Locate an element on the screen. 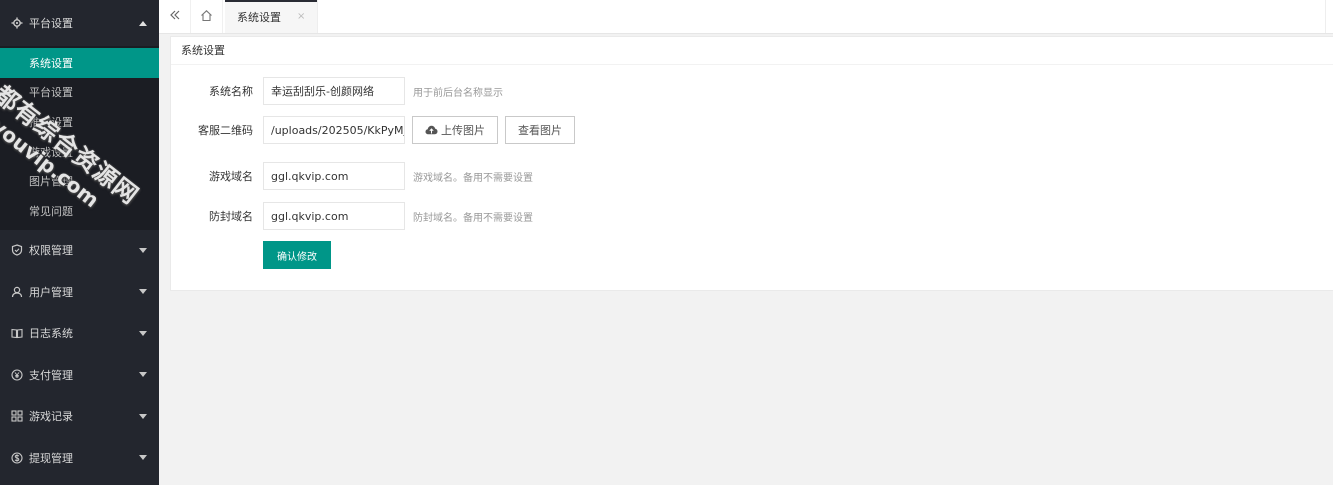  nav-group-head-payments: 支付管理 is located at coordinates (79, 375).